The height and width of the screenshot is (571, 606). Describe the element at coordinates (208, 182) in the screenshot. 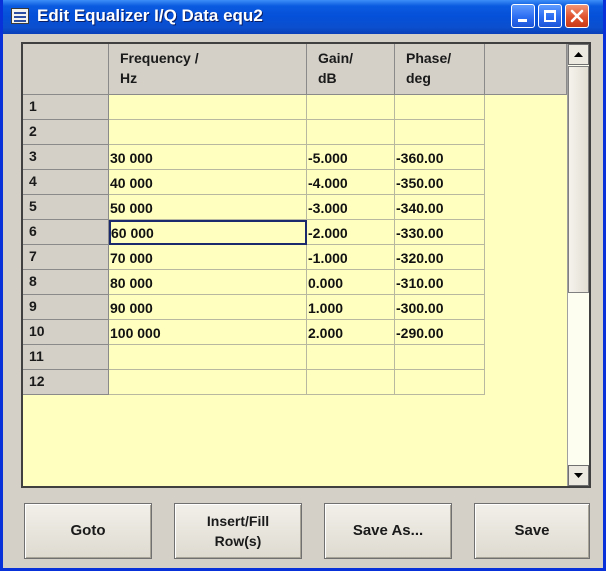

I see `frequency-cell: 40 000` at that location.